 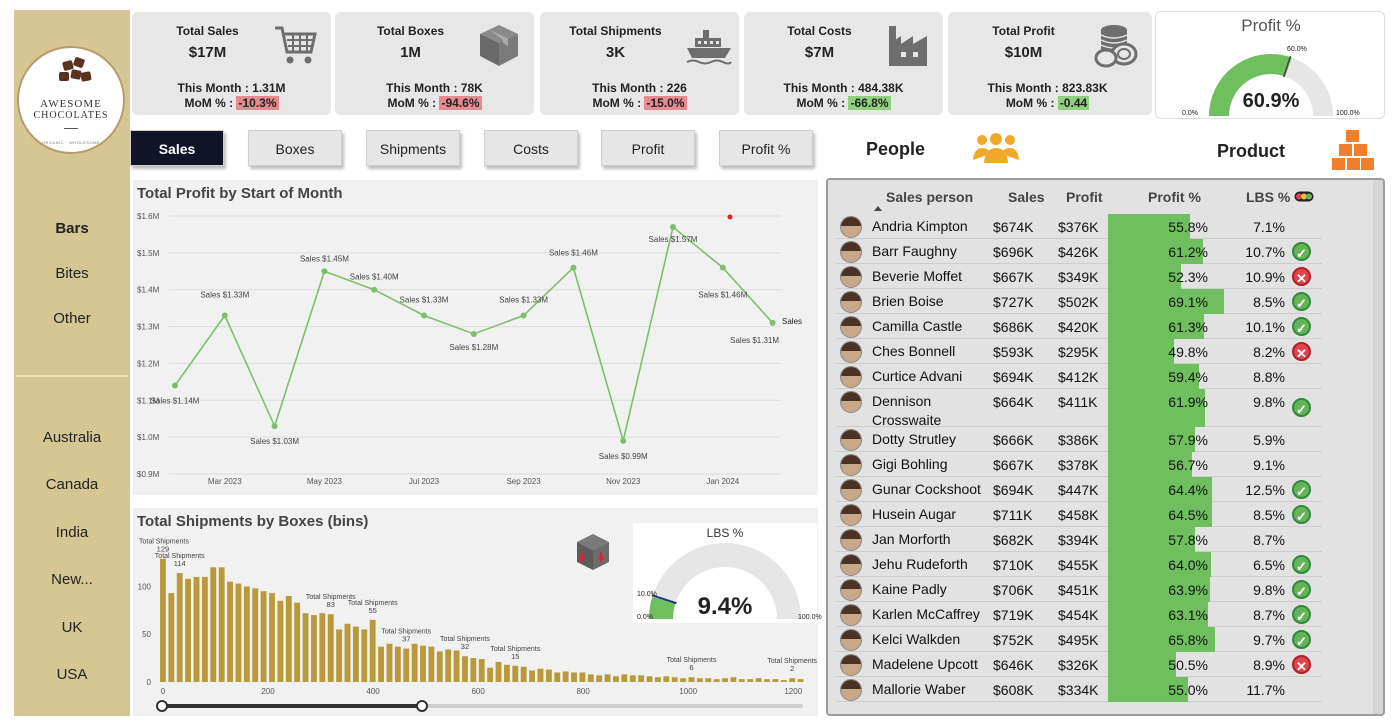 I want to click on kpi-mom-value: -94.6%, so click(x=460, y=103).